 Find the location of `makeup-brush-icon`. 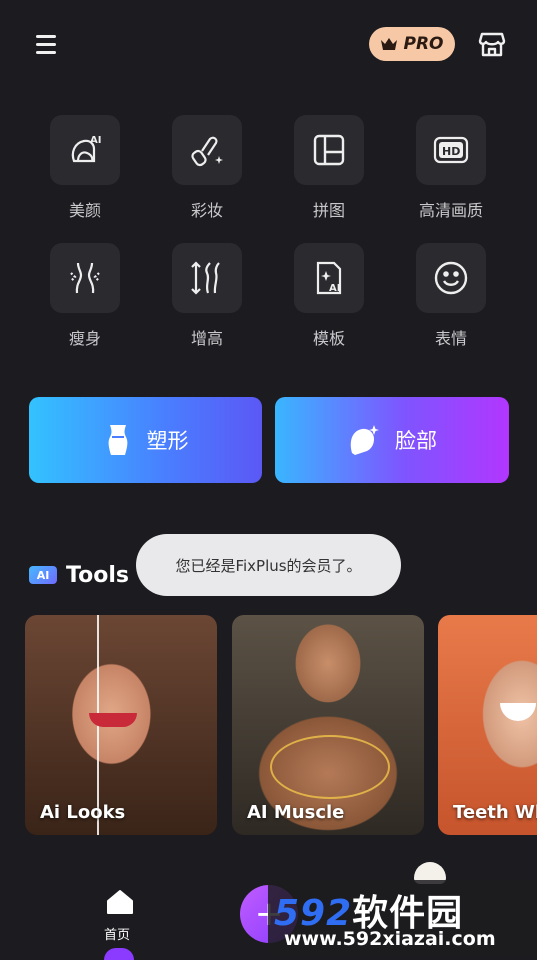

makeup-brush-icon is located at coordinates (207, 150).